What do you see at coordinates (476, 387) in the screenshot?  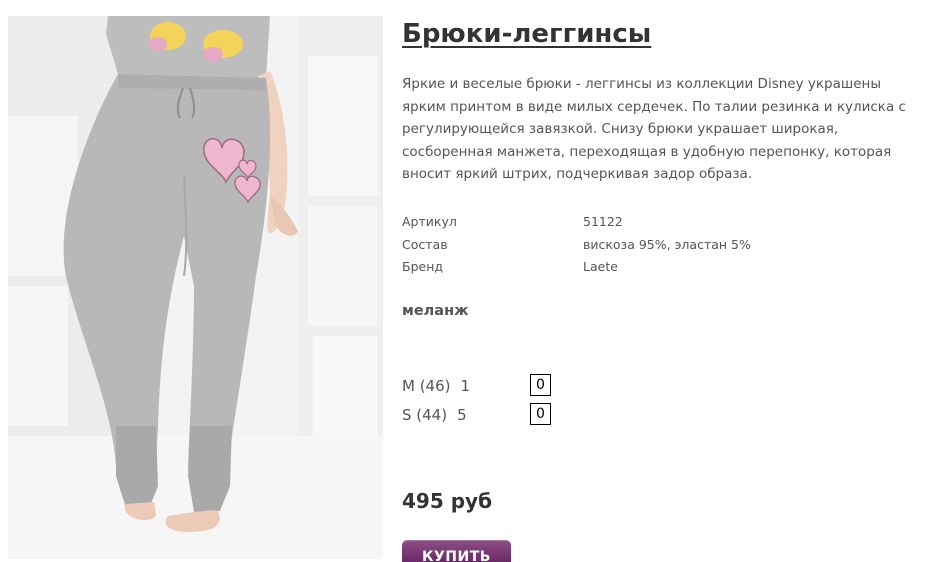 I see `size-row-m: M (46) 1 0` at bounding box center [476, 387].